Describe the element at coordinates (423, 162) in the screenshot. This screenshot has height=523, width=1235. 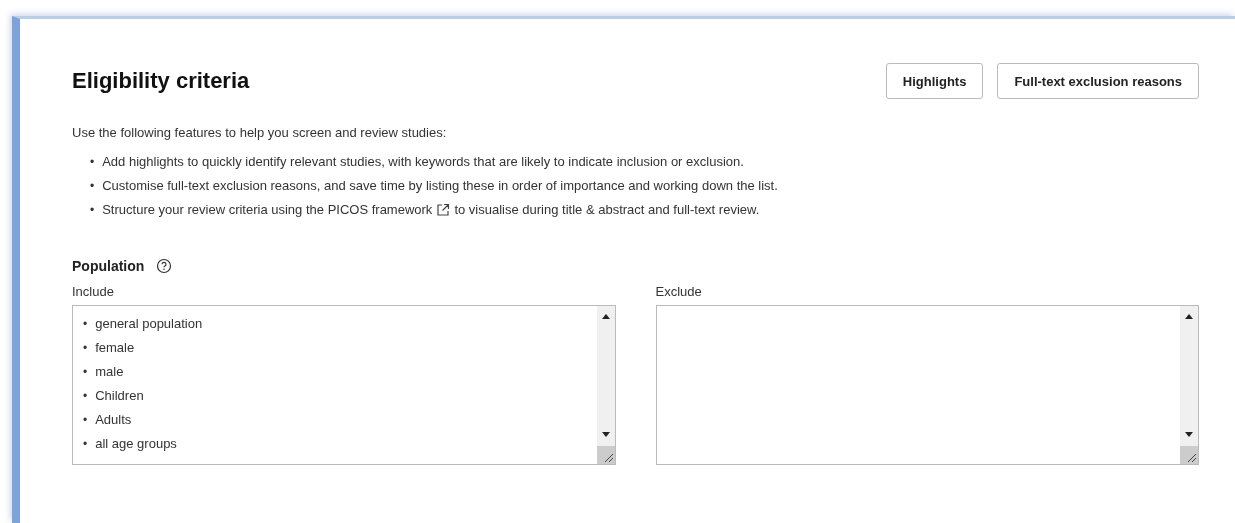
I see `bullet-text: Add highlights to quickly identify relevant studies, with keywords that are likely to indicate inclusion or exclusion.` at that location.